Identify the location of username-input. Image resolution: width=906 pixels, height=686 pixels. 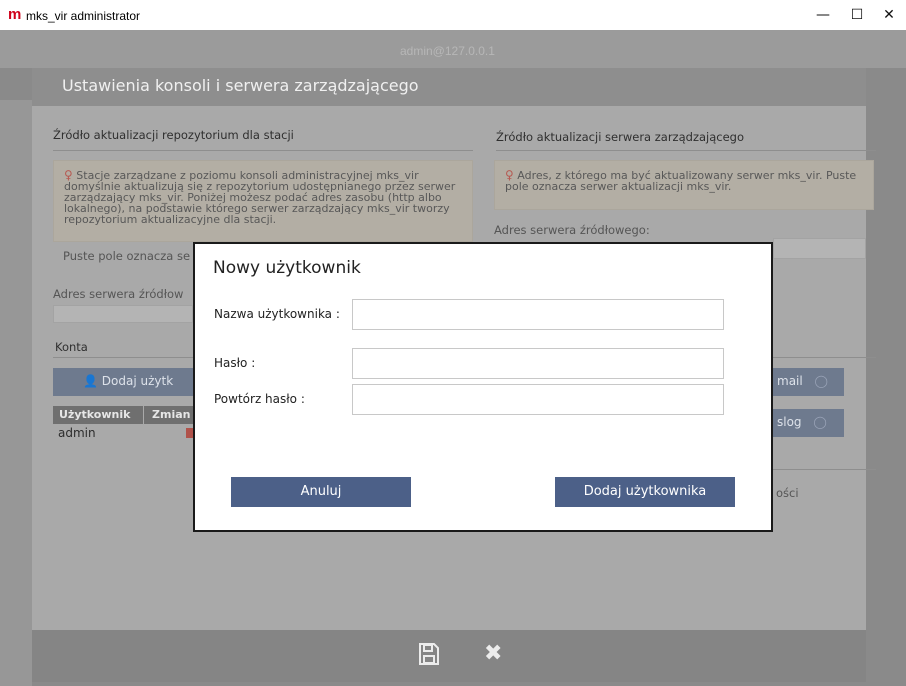
(538, 314).